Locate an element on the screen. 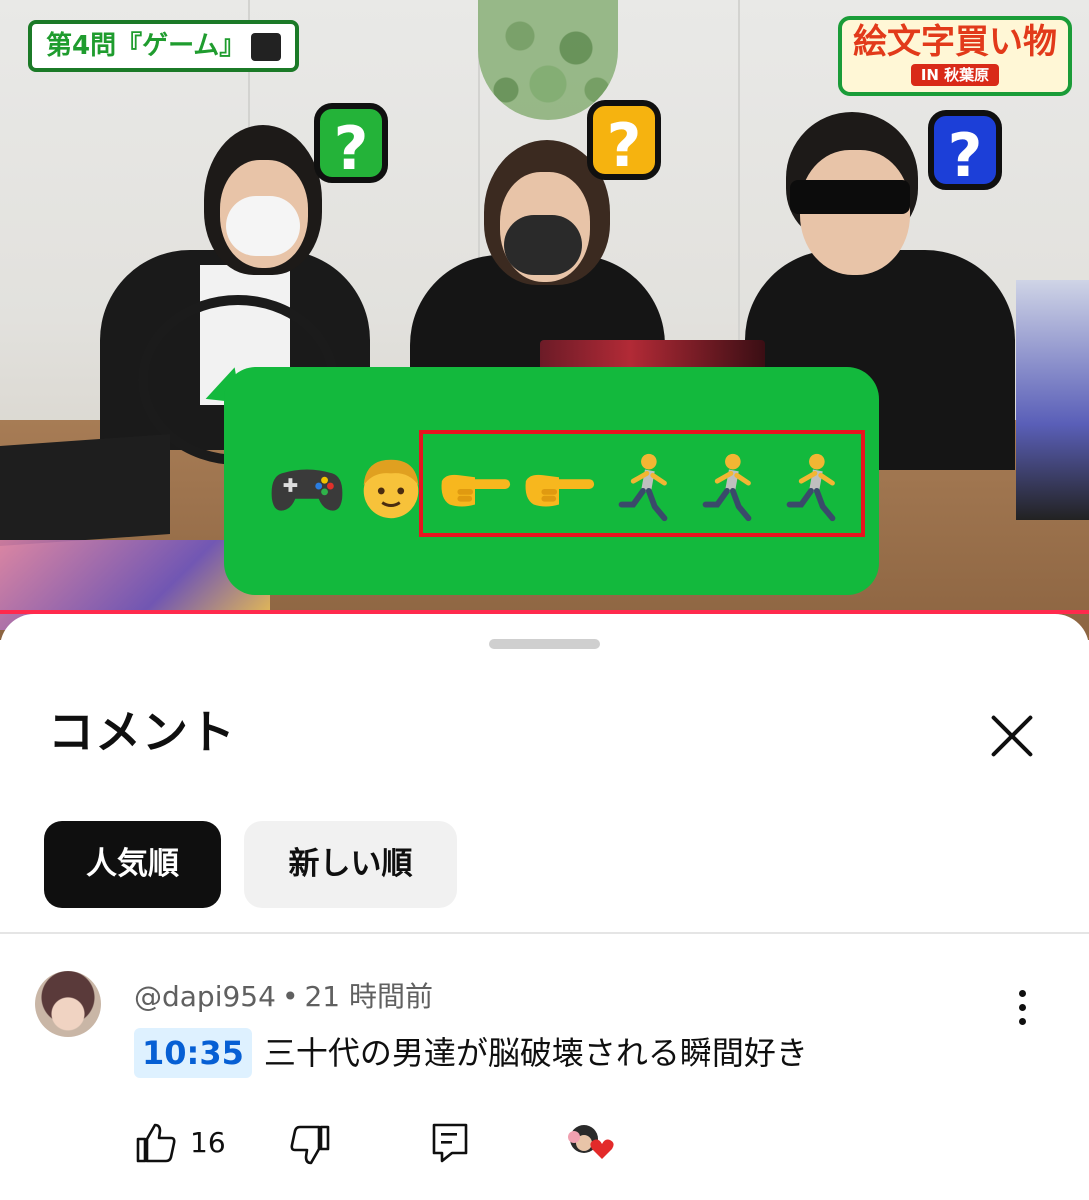 Image resolution: width=1089 pixels, height=1200 pixels. like-count: 16 is located at coordinates (208, 1142).